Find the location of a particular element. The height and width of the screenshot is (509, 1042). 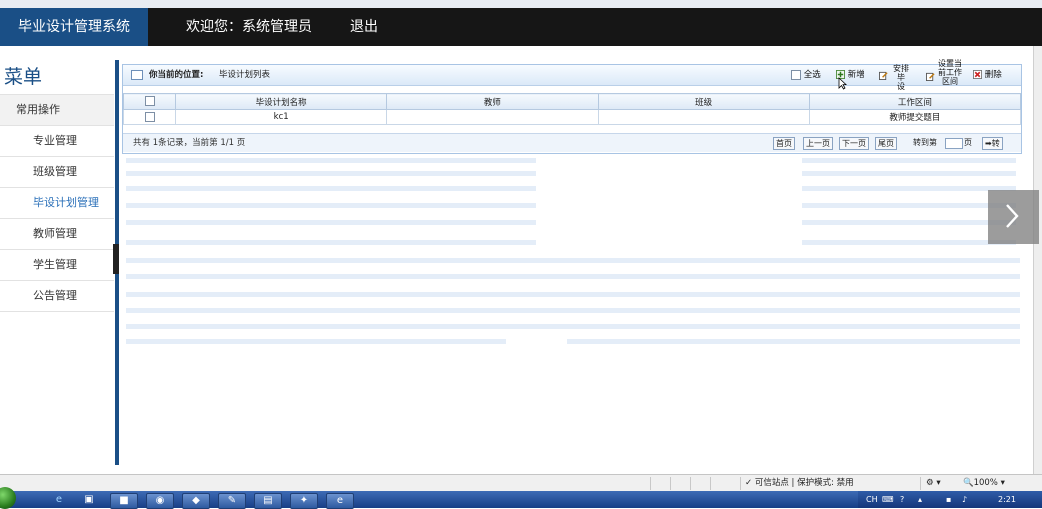

delete-button: 删除 is located at coordinates (987, 75).